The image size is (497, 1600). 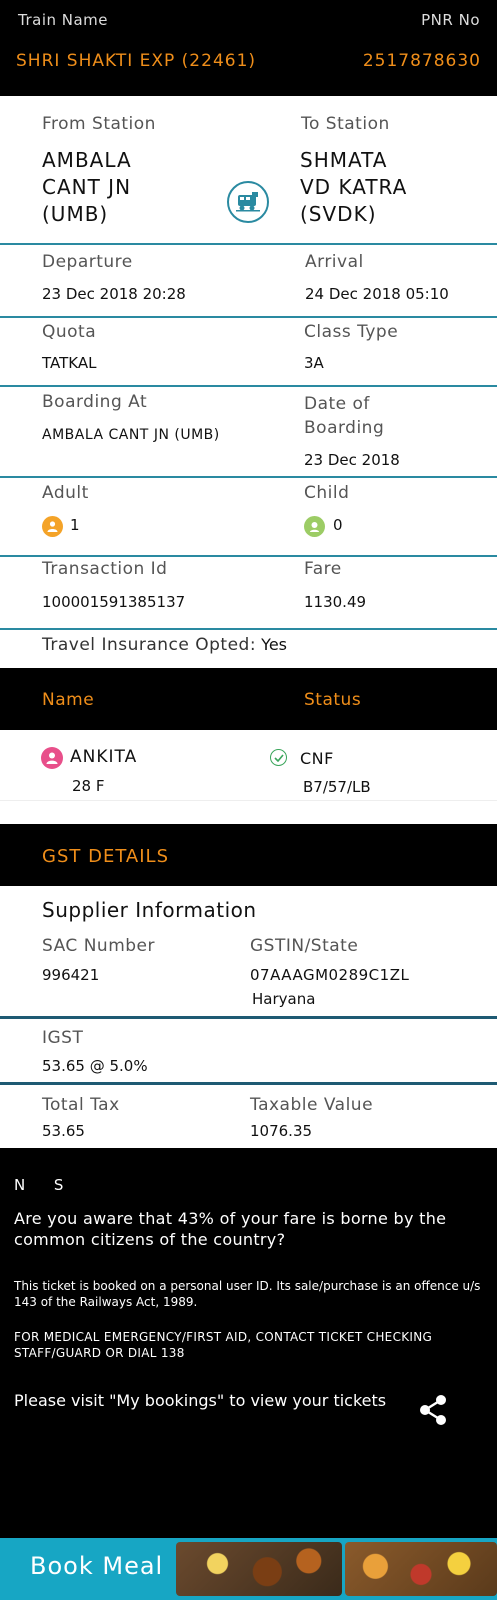 I want to click on quota-value: TATKAL, so click(x=69, y=363).